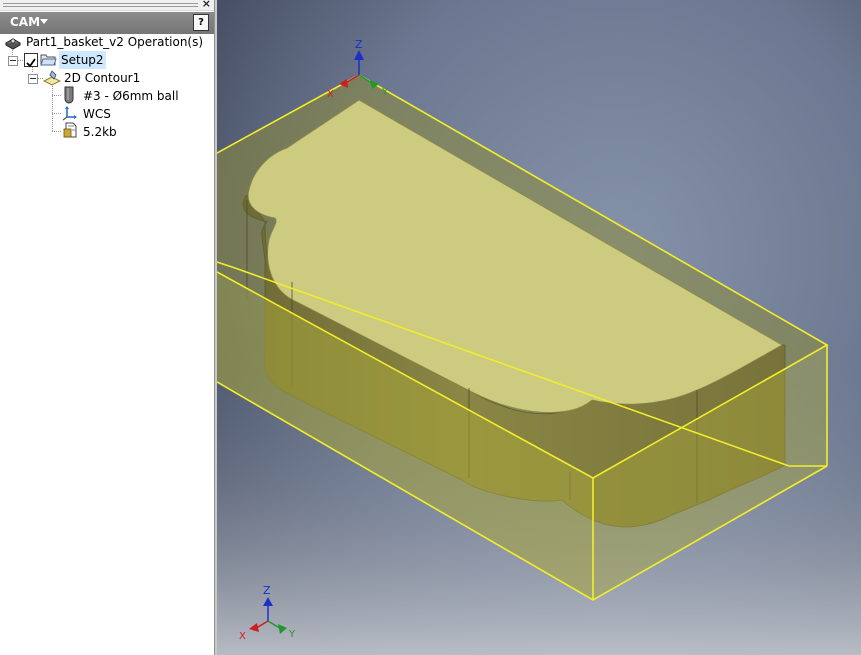 The width and height of the screenshot is (861, 655). What do you see at coordinates (97, 114) in the screenshot?
I see `tree-wcs-label: WCS` at bounding box center [97, 114].